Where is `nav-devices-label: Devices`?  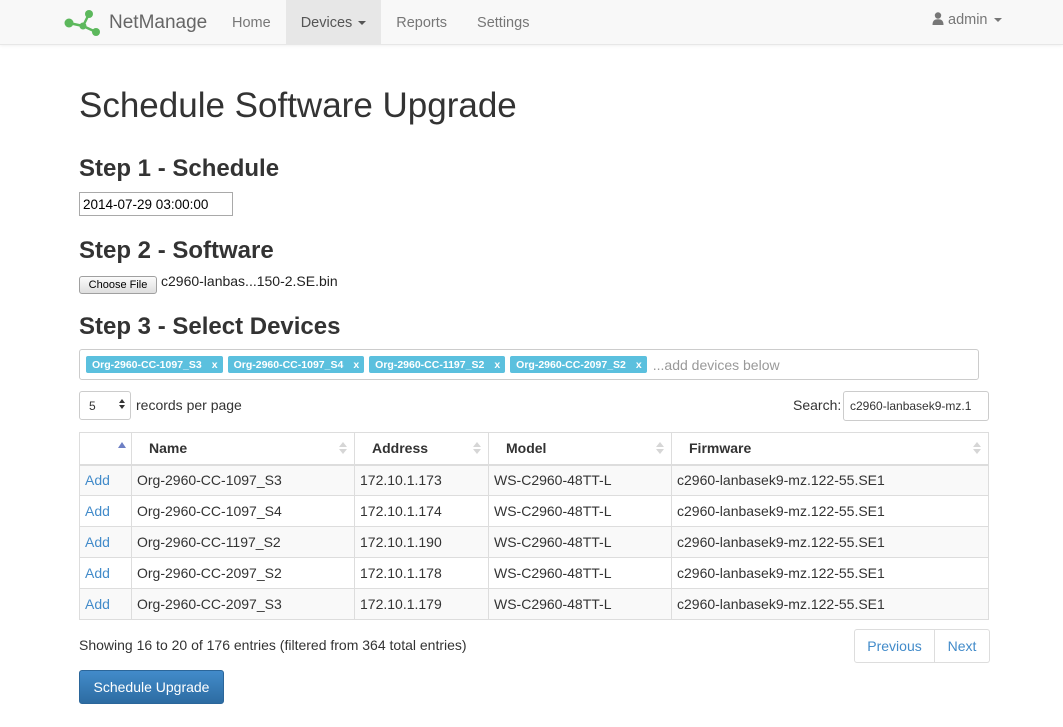 nav-devices-label: Devices is located at coordinates (326, 22).